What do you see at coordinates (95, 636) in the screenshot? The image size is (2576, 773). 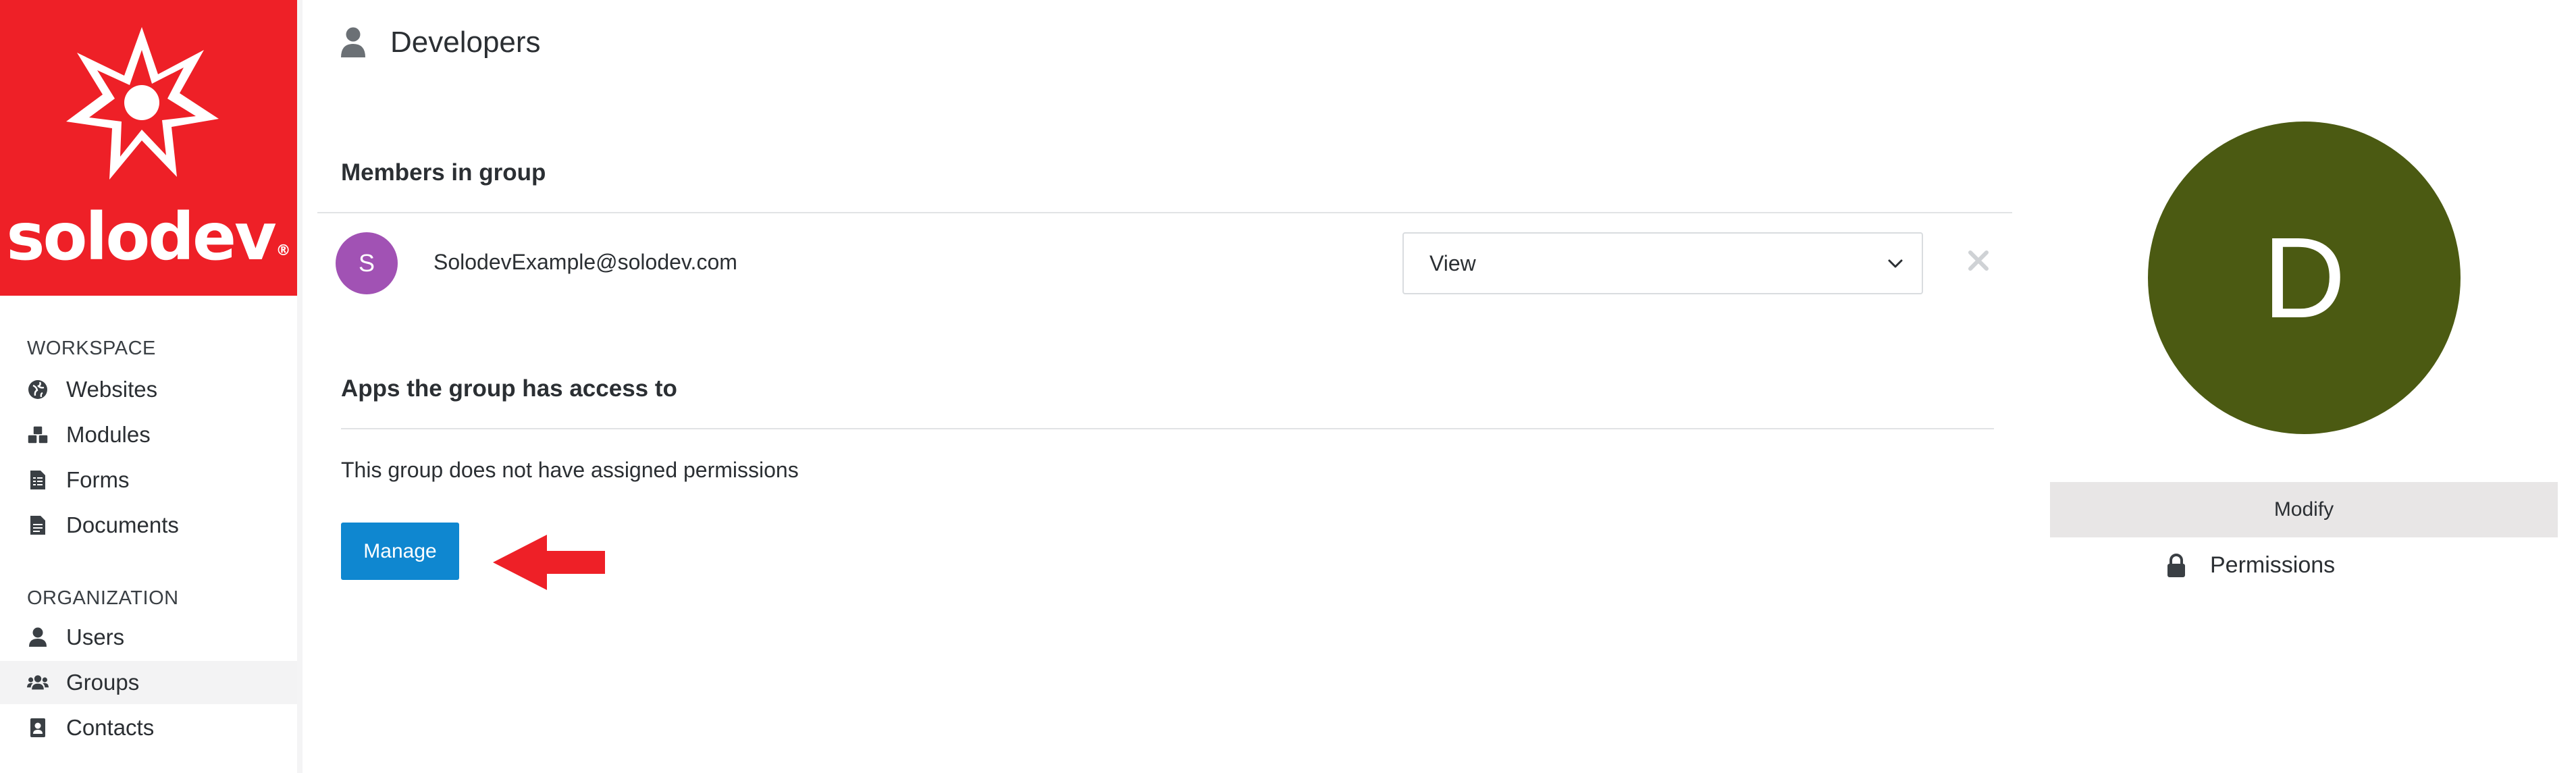 I see `sidebar-item-label: Users` at bounding box center [95, 636].